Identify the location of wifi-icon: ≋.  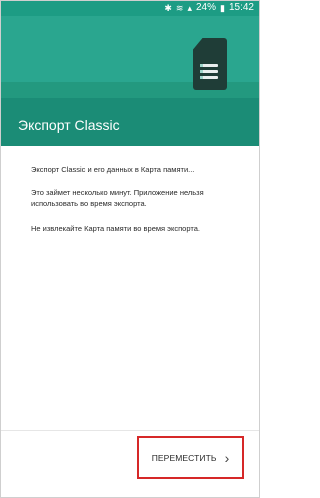
(179, 8).